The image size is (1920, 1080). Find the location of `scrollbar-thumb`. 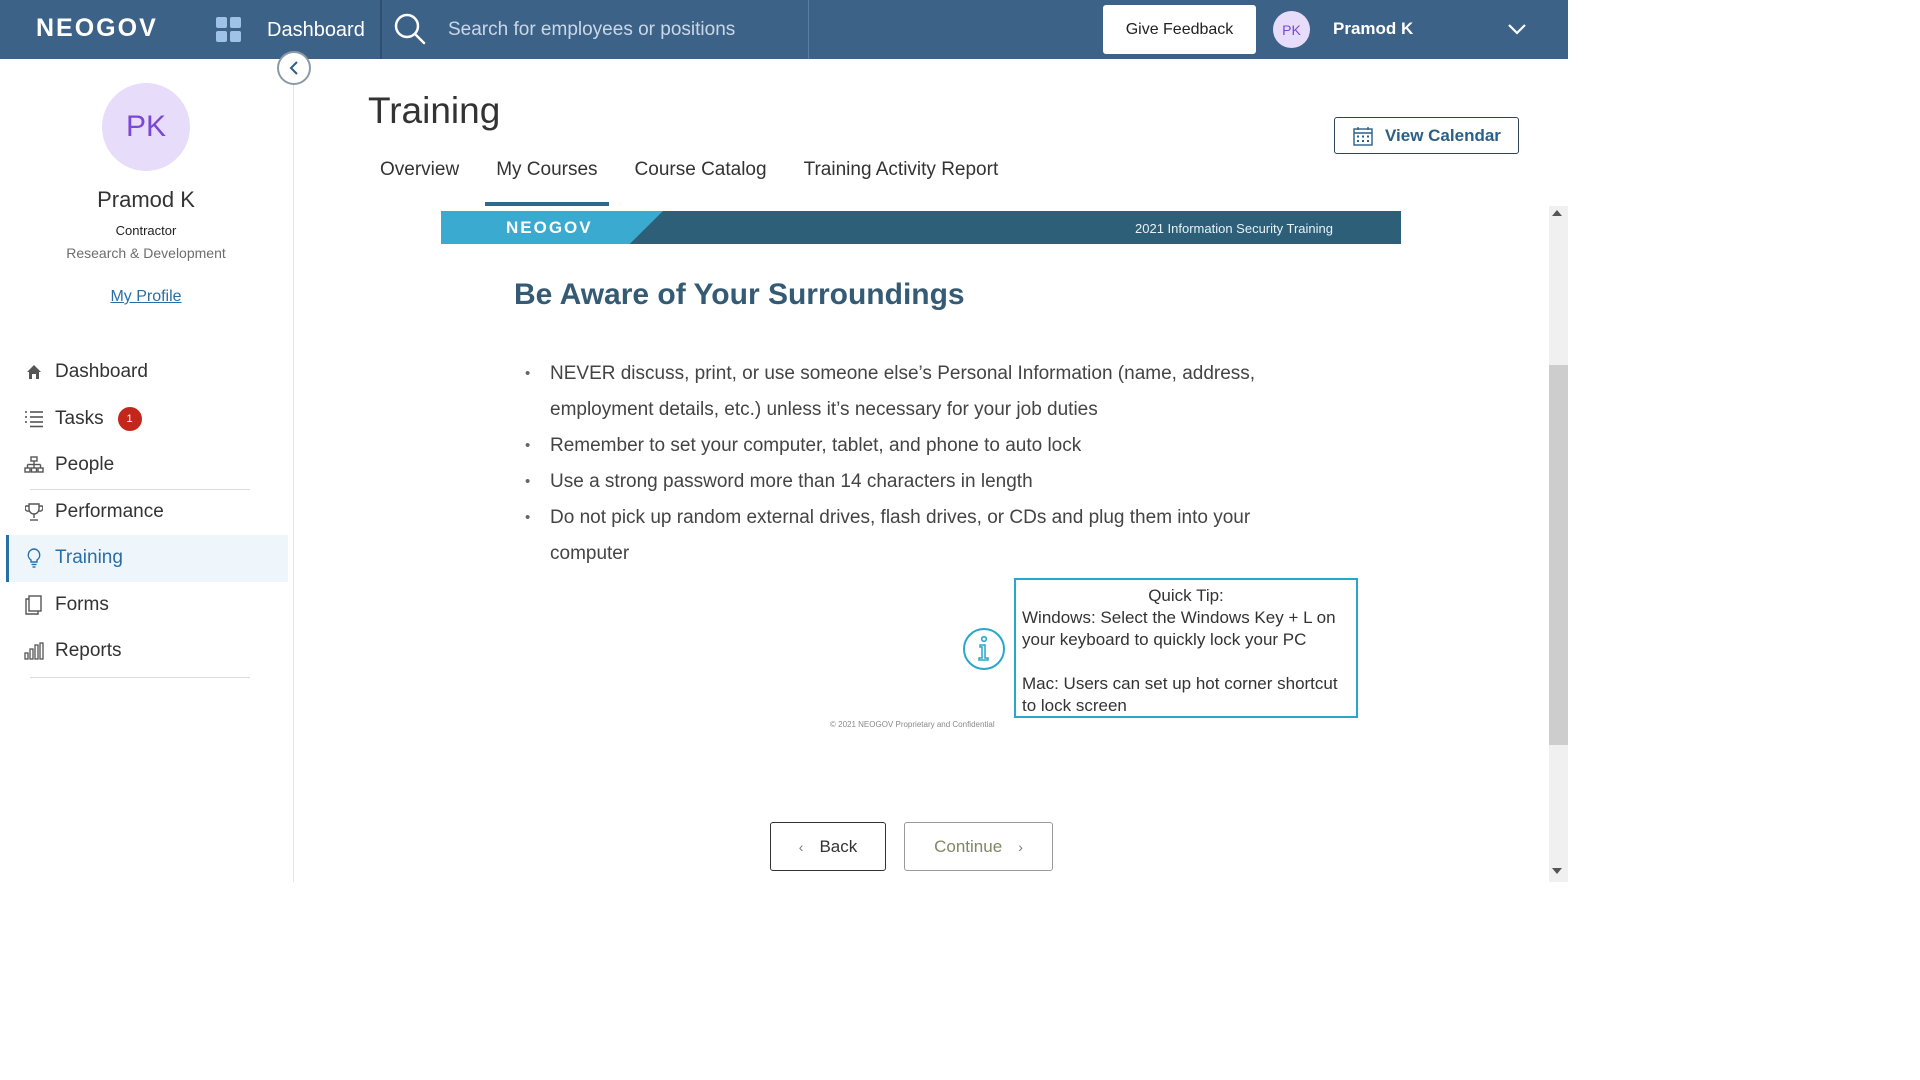

scrollbar-thumb is located at coordinates (1558, 555).